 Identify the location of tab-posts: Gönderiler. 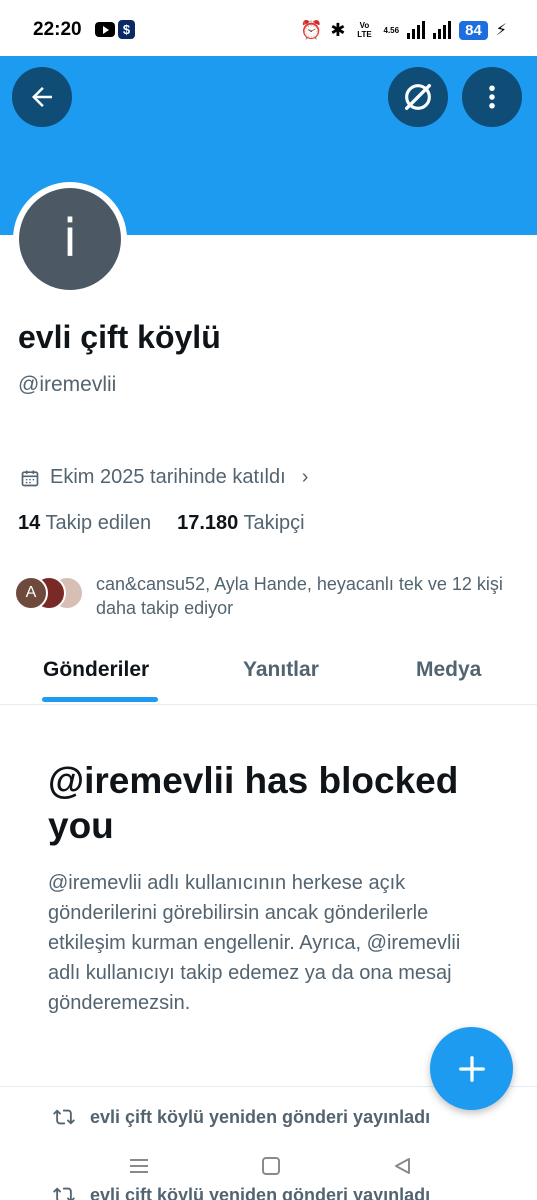
(96, 670).